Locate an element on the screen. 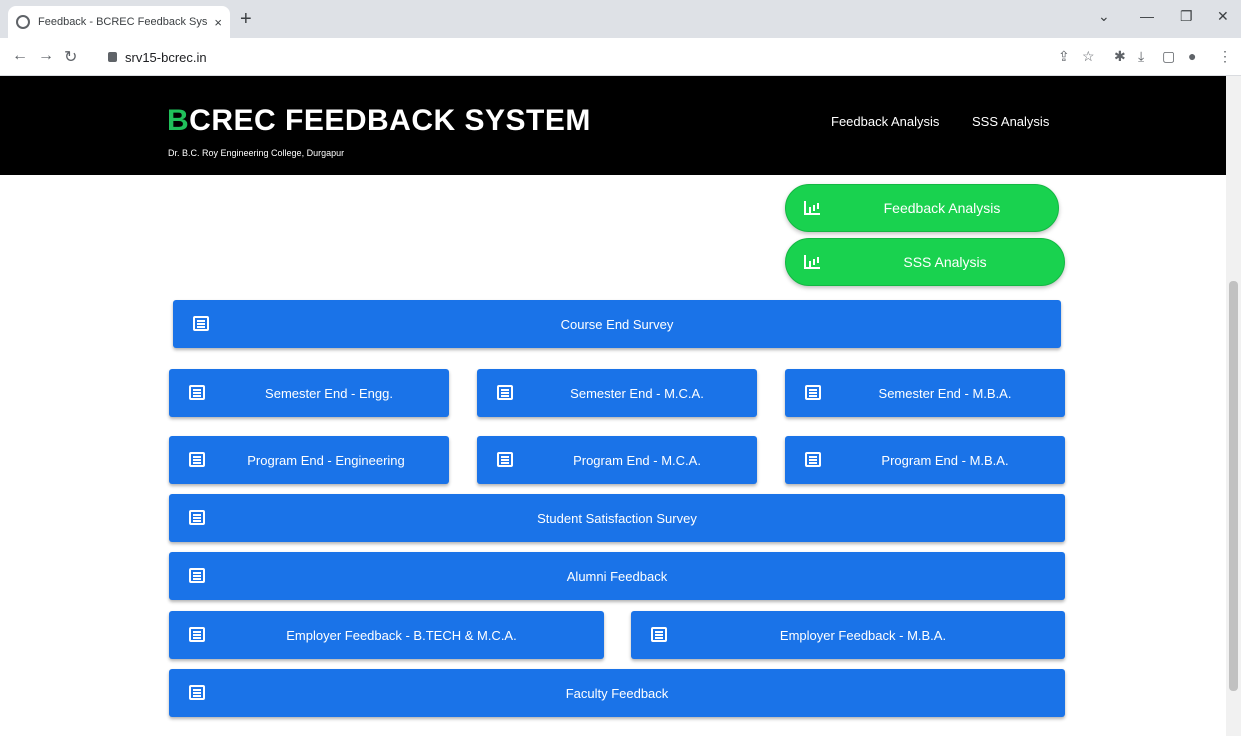  minimize-icon: — is located at coordinates (1147, 16).